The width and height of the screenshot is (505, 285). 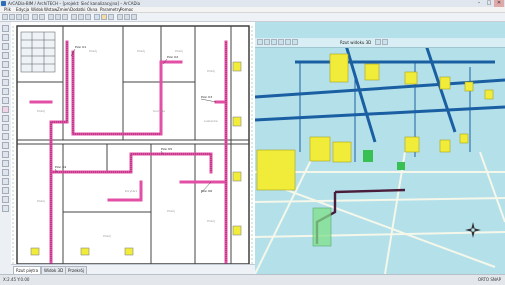 I want to click on stair-grid, so click(x=38, y=52).